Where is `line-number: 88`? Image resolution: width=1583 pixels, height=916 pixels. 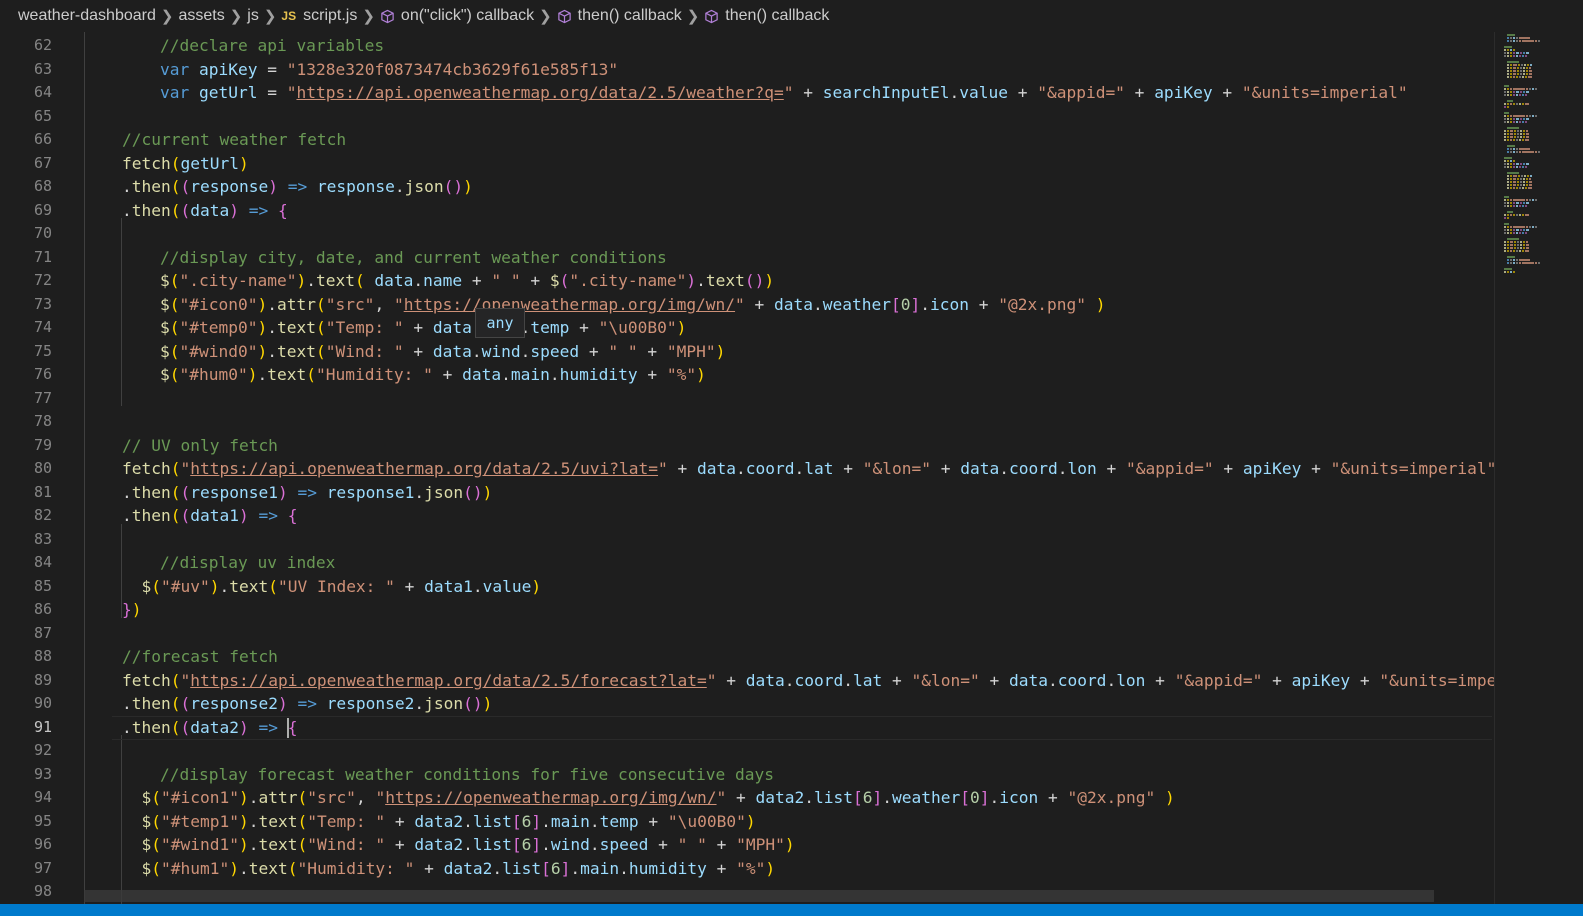
line-number: 88 is located at coordinates (26, 657).